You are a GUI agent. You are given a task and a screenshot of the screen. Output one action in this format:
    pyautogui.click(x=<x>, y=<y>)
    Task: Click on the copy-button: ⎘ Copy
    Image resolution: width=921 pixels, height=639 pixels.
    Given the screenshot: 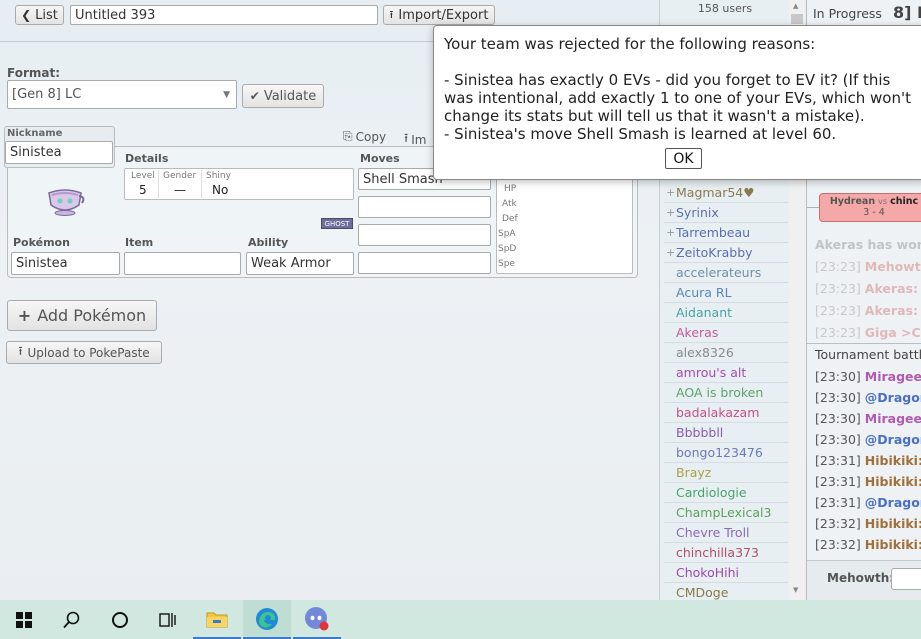 What is the action you would take?
    pyautogui.click(x=364, y=136)
    